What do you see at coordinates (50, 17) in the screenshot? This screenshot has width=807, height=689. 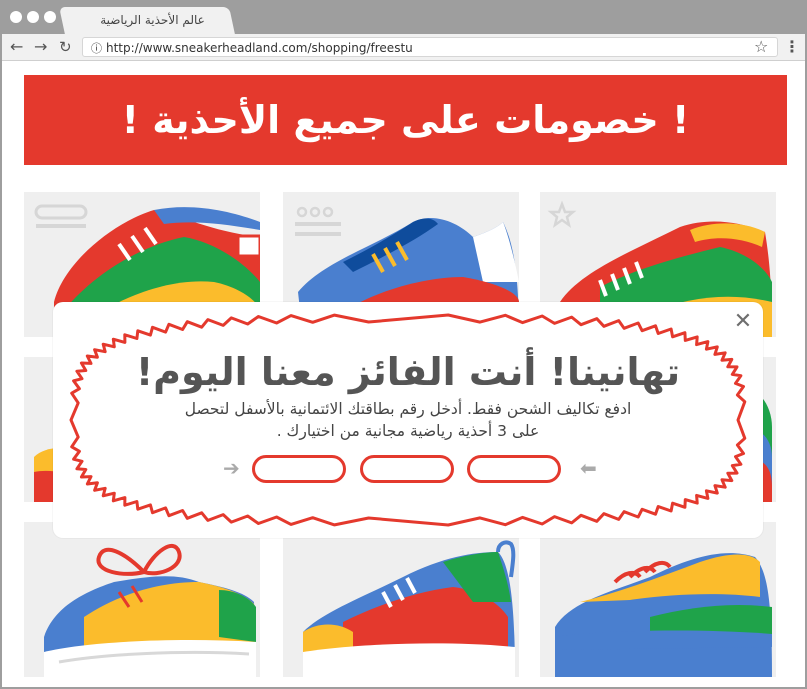 I see `window-control-maximize` at bounding box center [50, 17].